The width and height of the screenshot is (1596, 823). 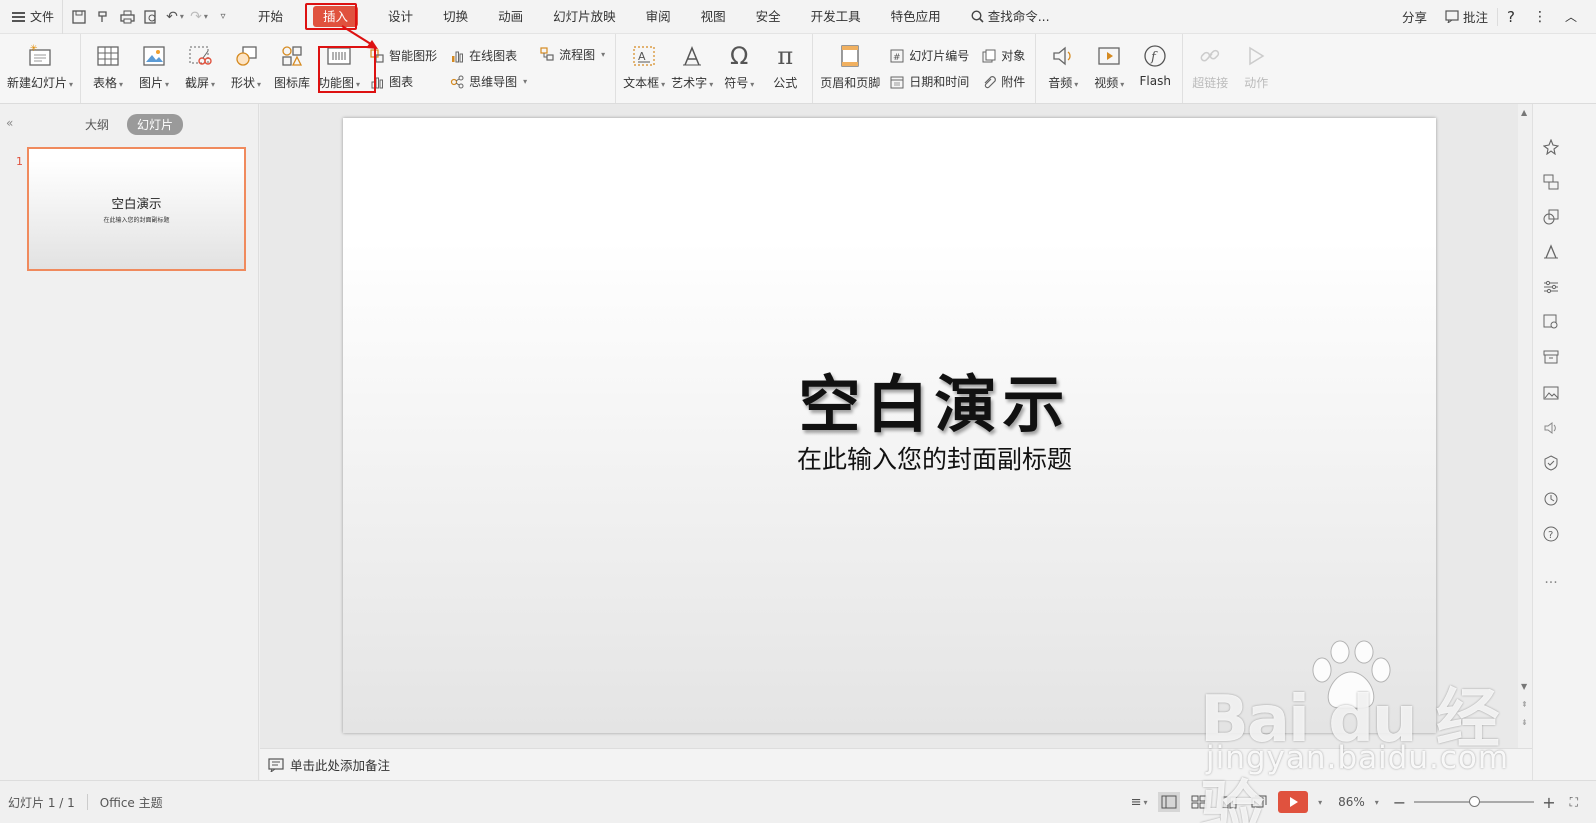 What do you see at coordinates (1551, 393) in the screenshot?
I see `image-icon` at bounding box center [1551, 393].